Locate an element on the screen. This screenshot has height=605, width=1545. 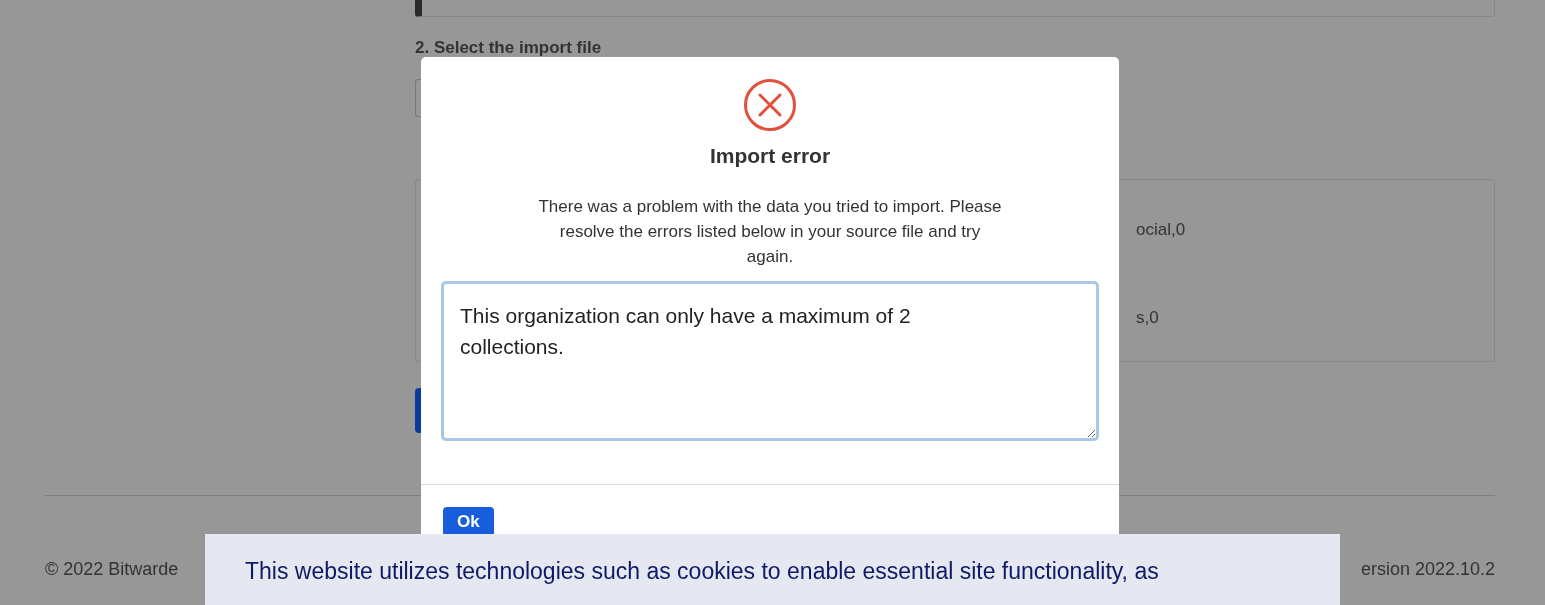
ok-button: Ok is located at coordinates (468, 522).